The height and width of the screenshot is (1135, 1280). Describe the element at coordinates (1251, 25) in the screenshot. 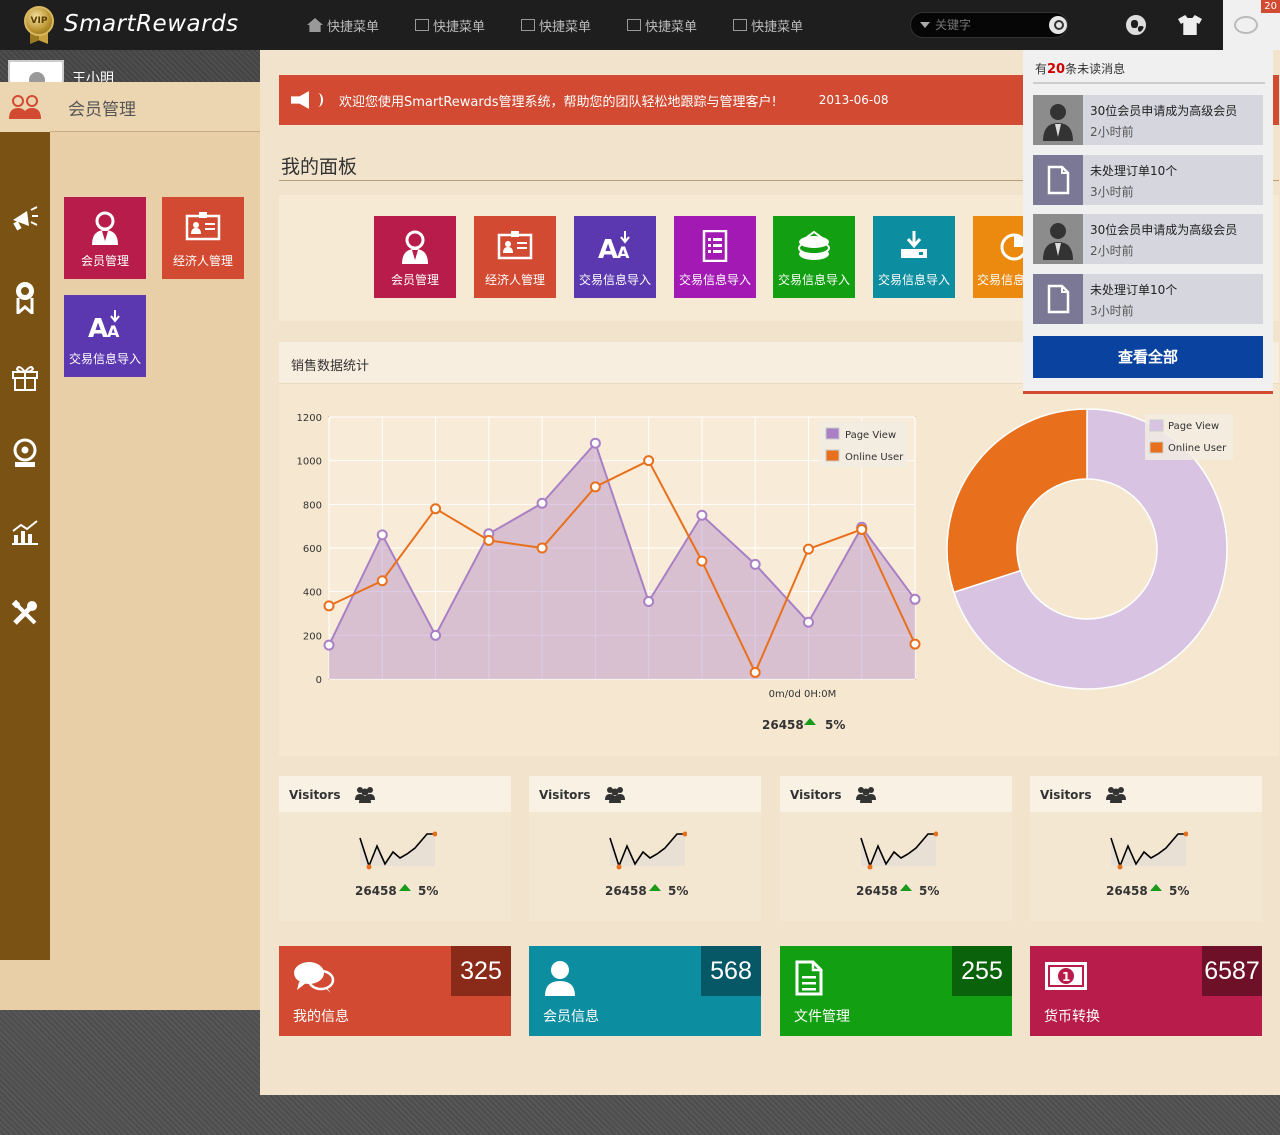

I see `messages-button: 20` at that location.